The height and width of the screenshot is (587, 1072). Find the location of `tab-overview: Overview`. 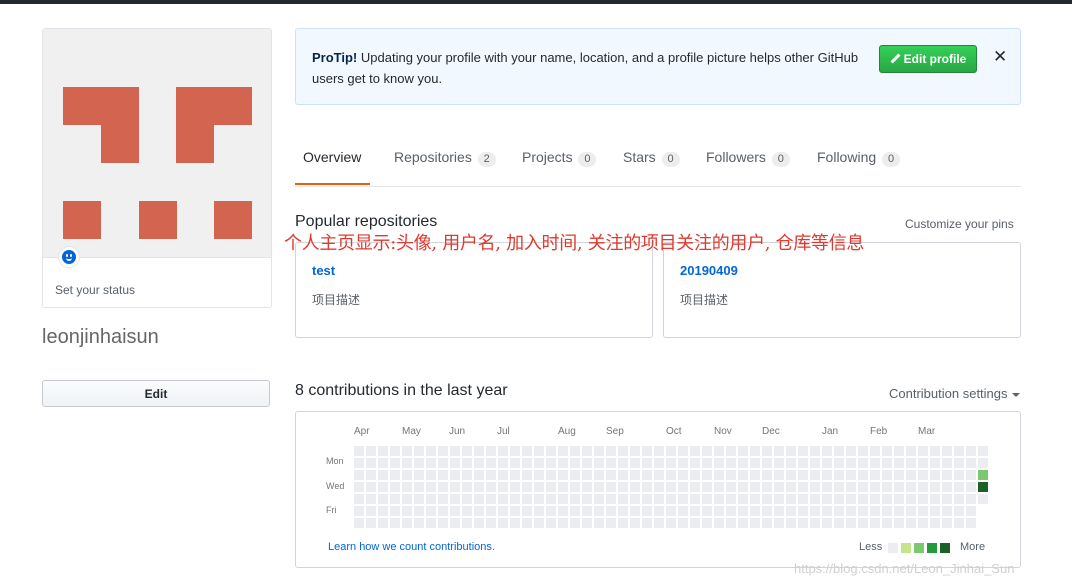

tab-overview: Overview is located at coordinates (332, 157).